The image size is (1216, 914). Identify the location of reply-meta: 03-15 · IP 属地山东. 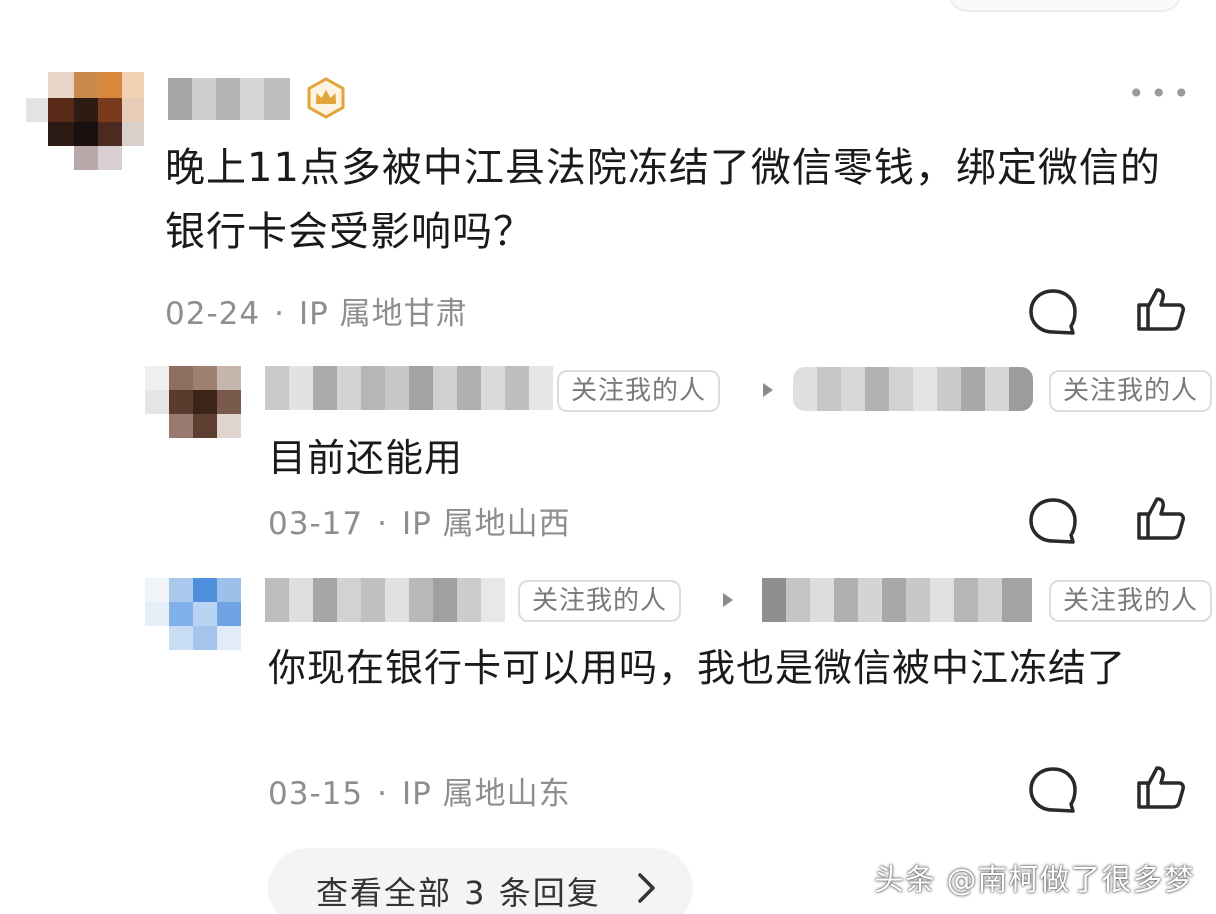
(419, 794).